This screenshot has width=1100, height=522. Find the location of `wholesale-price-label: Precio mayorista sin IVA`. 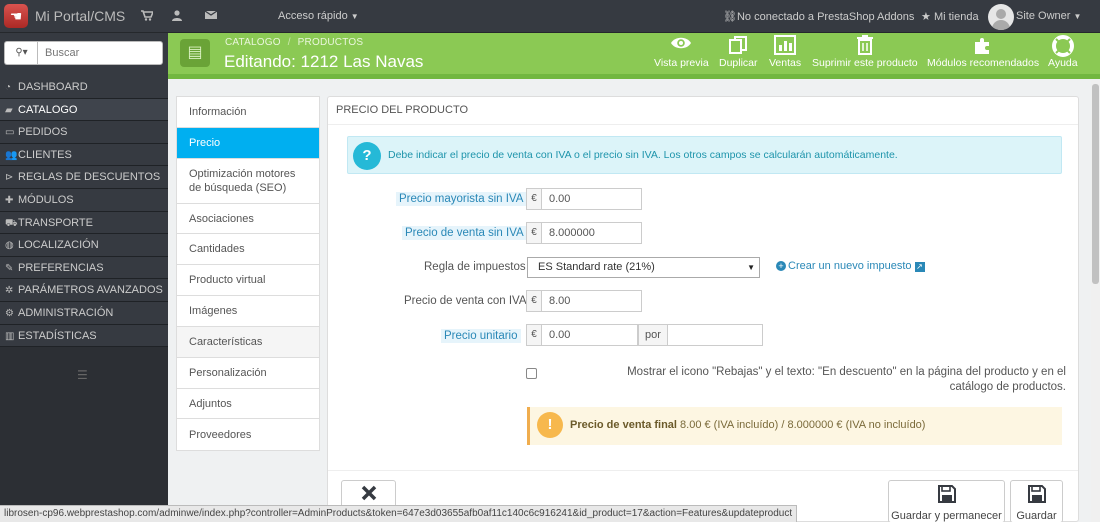

wholesale-price-label: Precio mayorista sin IVA is located at coordinates (461, 199).